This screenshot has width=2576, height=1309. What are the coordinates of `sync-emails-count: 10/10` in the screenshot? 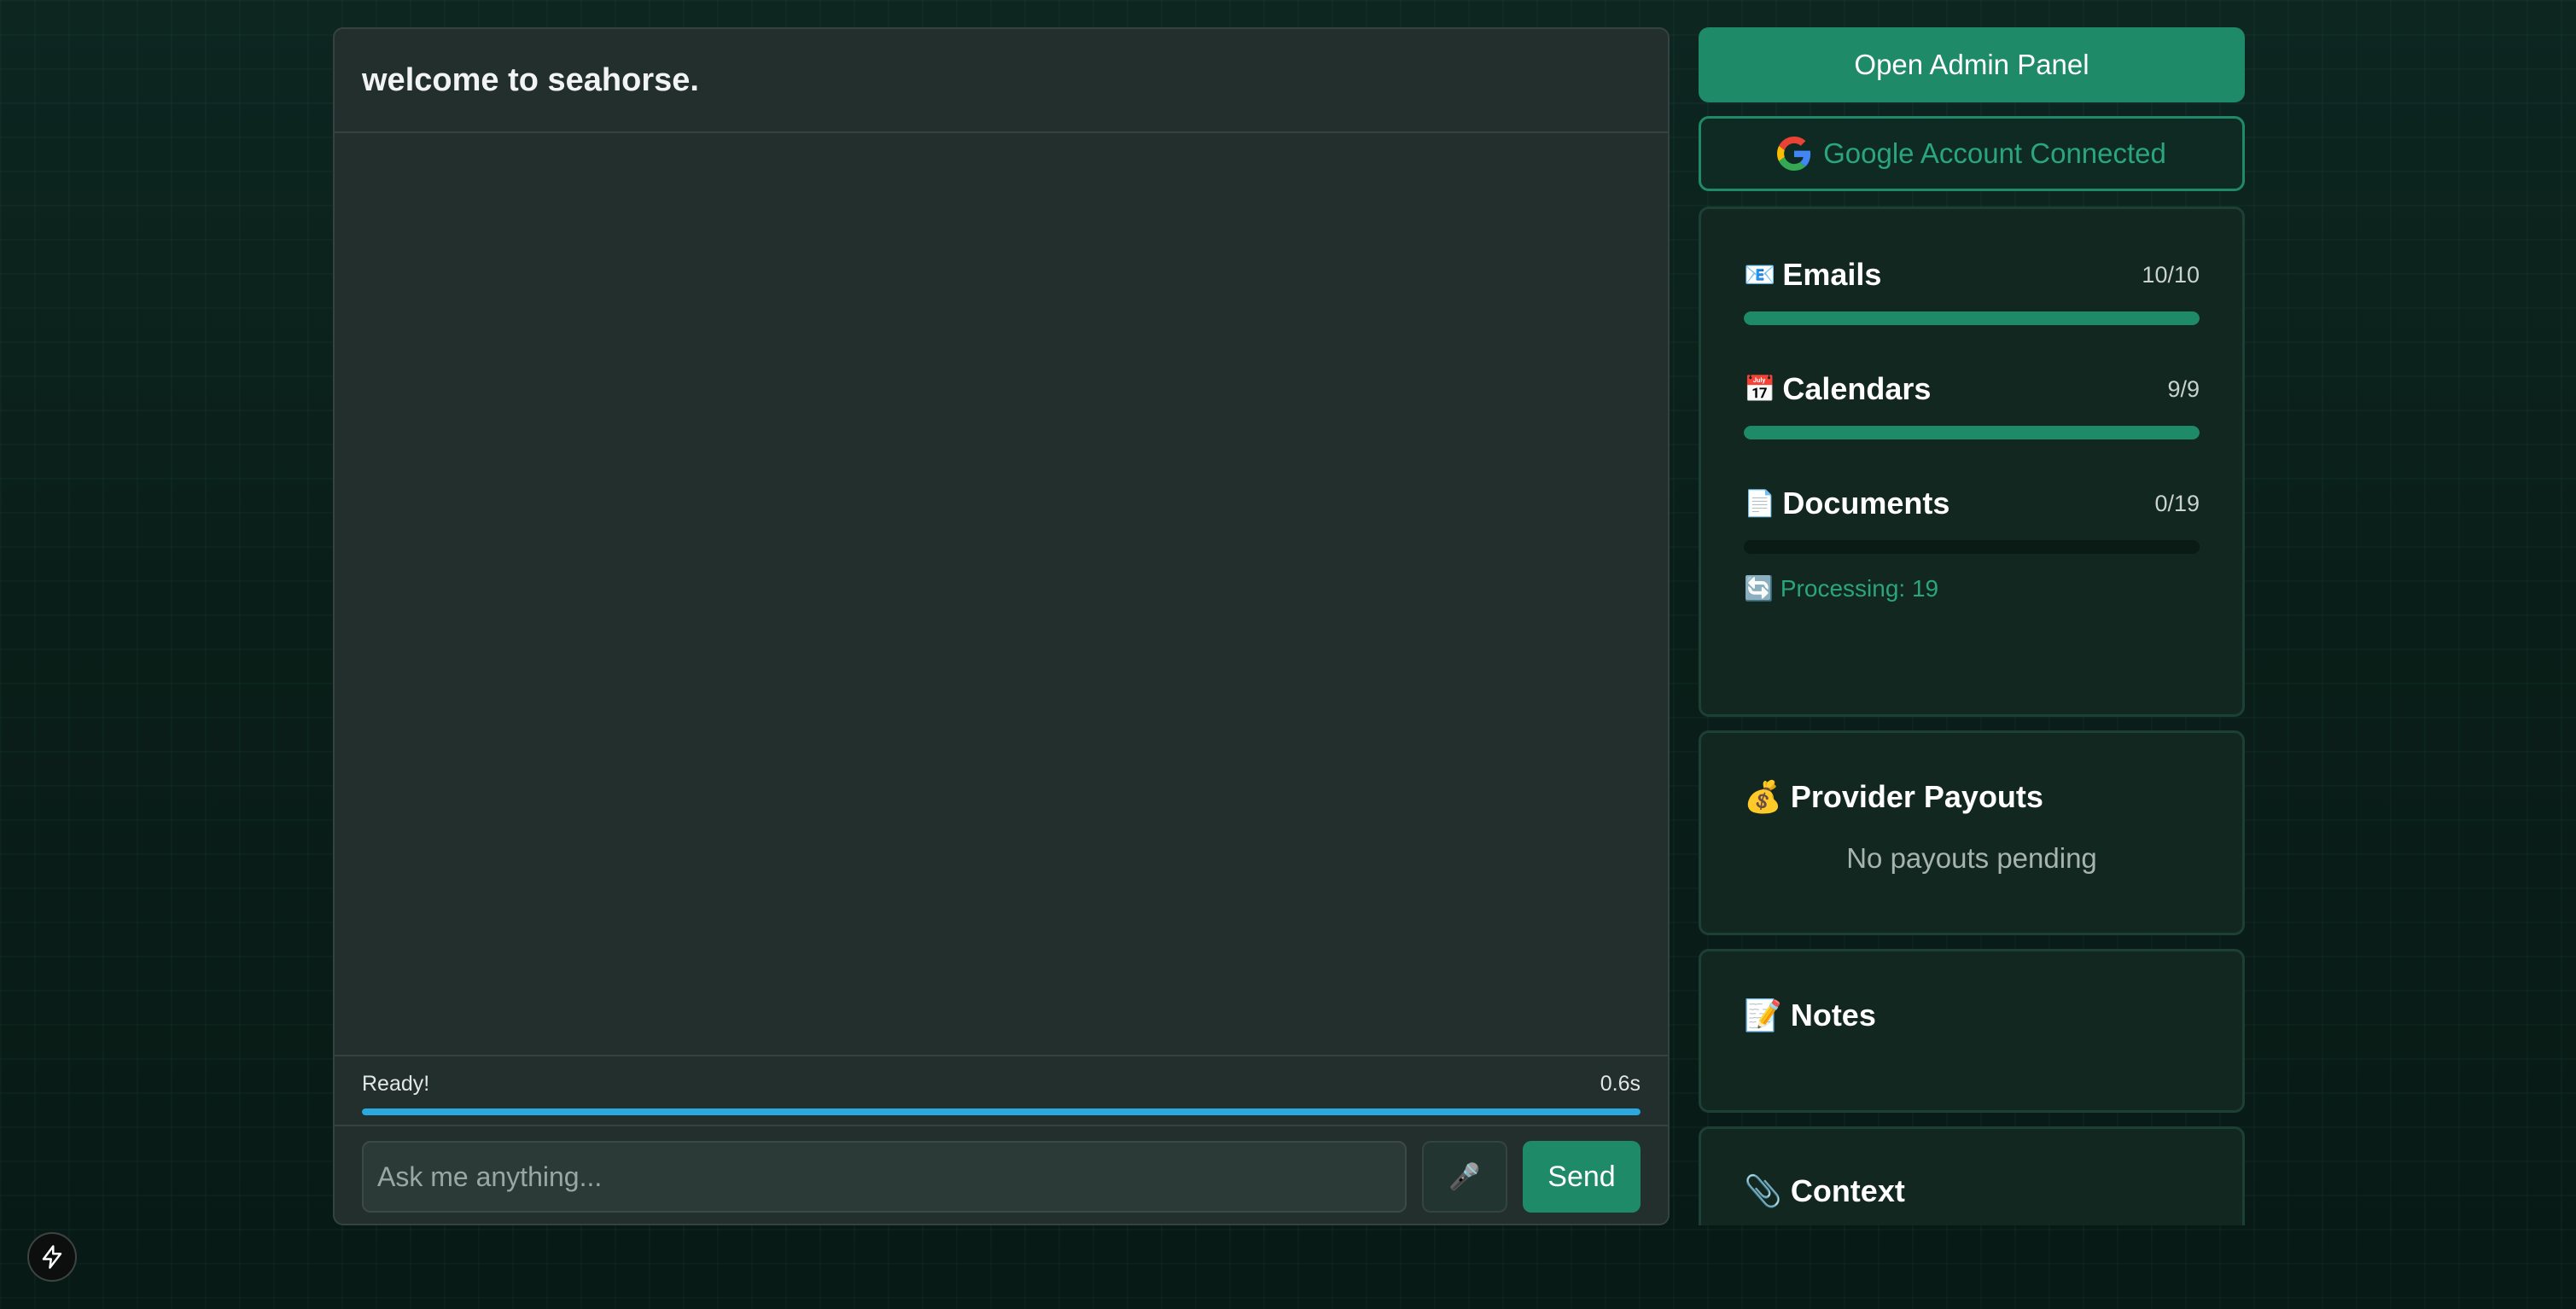 It's located at (2171, 274).